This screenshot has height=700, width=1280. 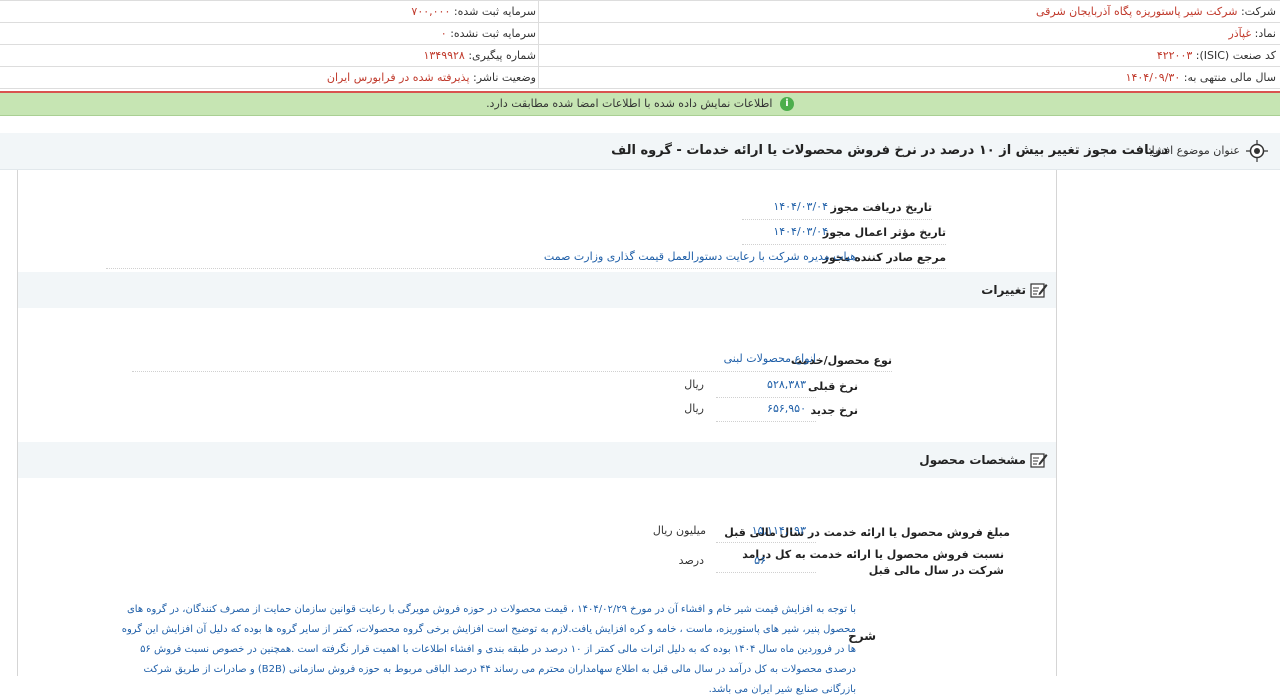 I want to click on info-row-symbol: نماد: غپآذر سرمایه ثبت نشده: ۰, so click(x=640, y=34).